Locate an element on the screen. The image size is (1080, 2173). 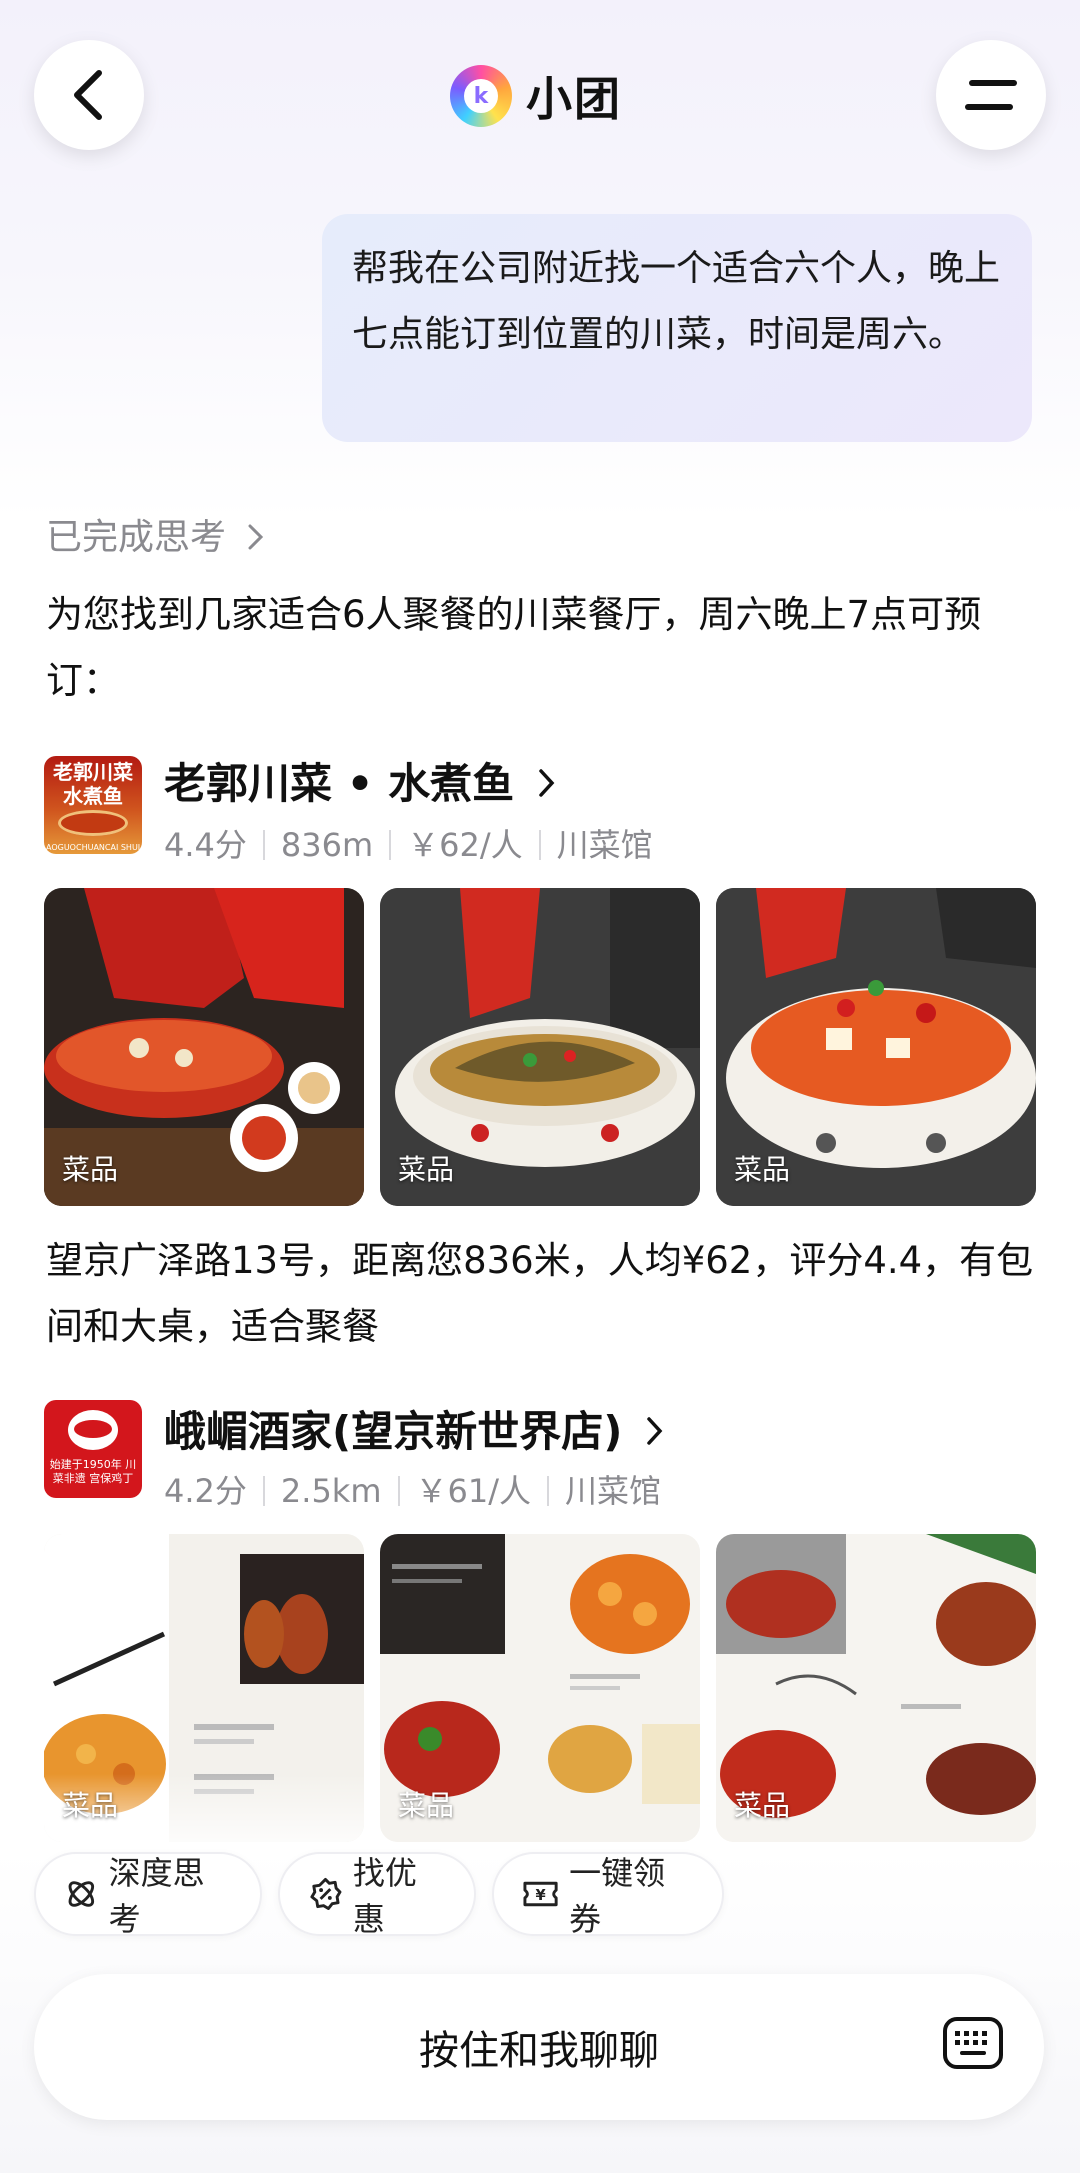
restaurant-name: 老郭川菜 • 水煮鱼 is located at coordinates (339, 783).